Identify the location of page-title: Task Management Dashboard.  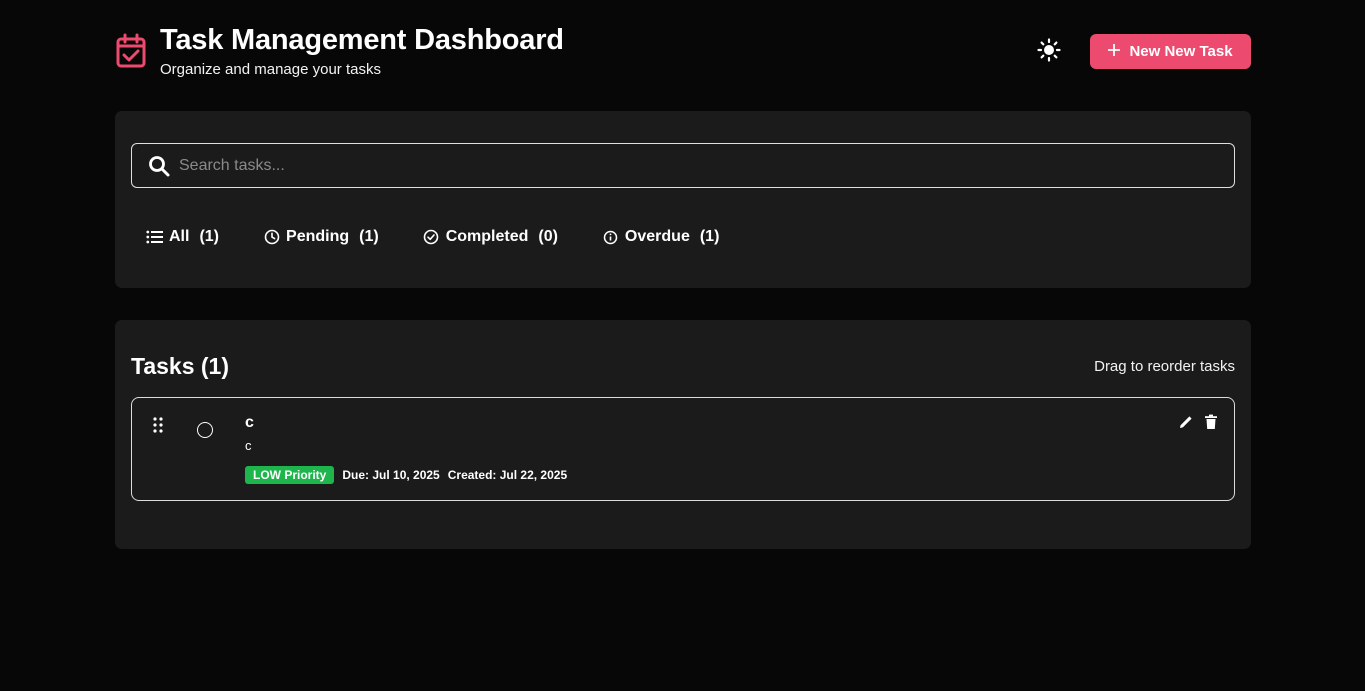
(362, 40).